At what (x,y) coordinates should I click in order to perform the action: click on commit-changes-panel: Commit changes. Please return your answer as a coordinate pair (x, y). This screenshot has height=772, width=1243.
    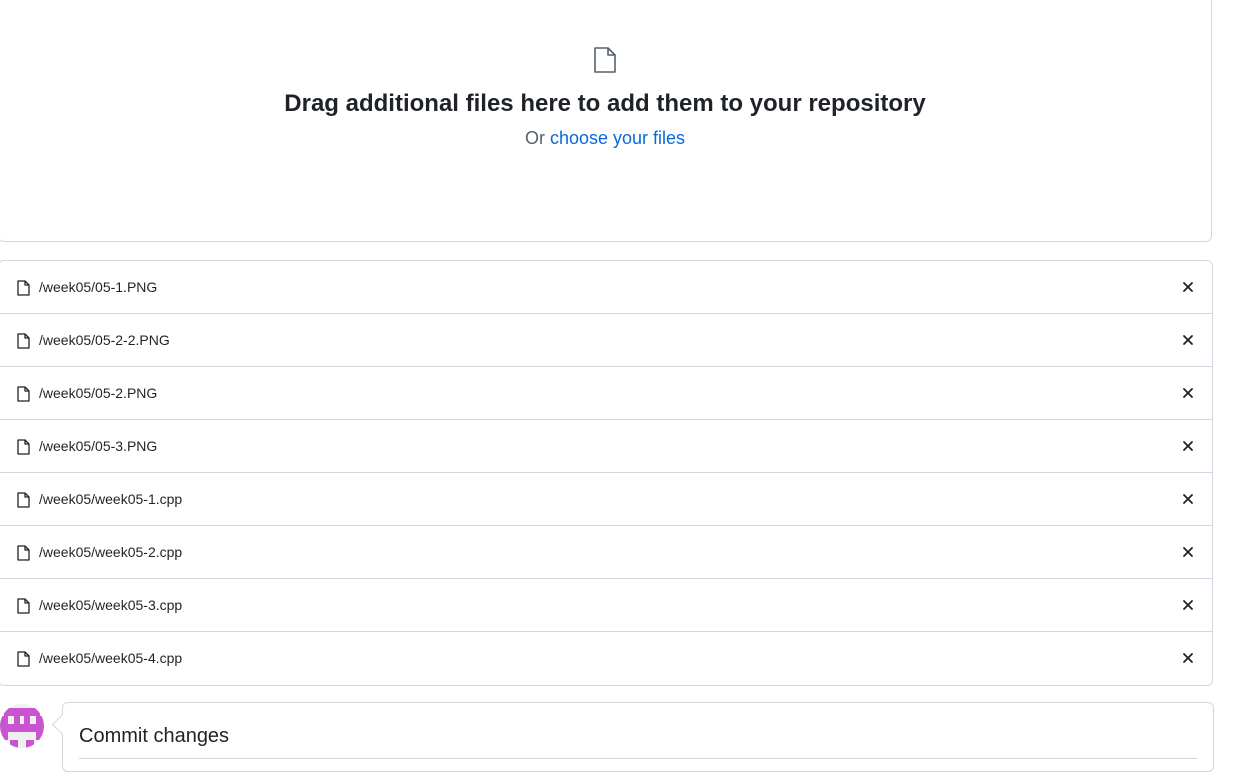
    Looking at the image, I should click on (638, 737).